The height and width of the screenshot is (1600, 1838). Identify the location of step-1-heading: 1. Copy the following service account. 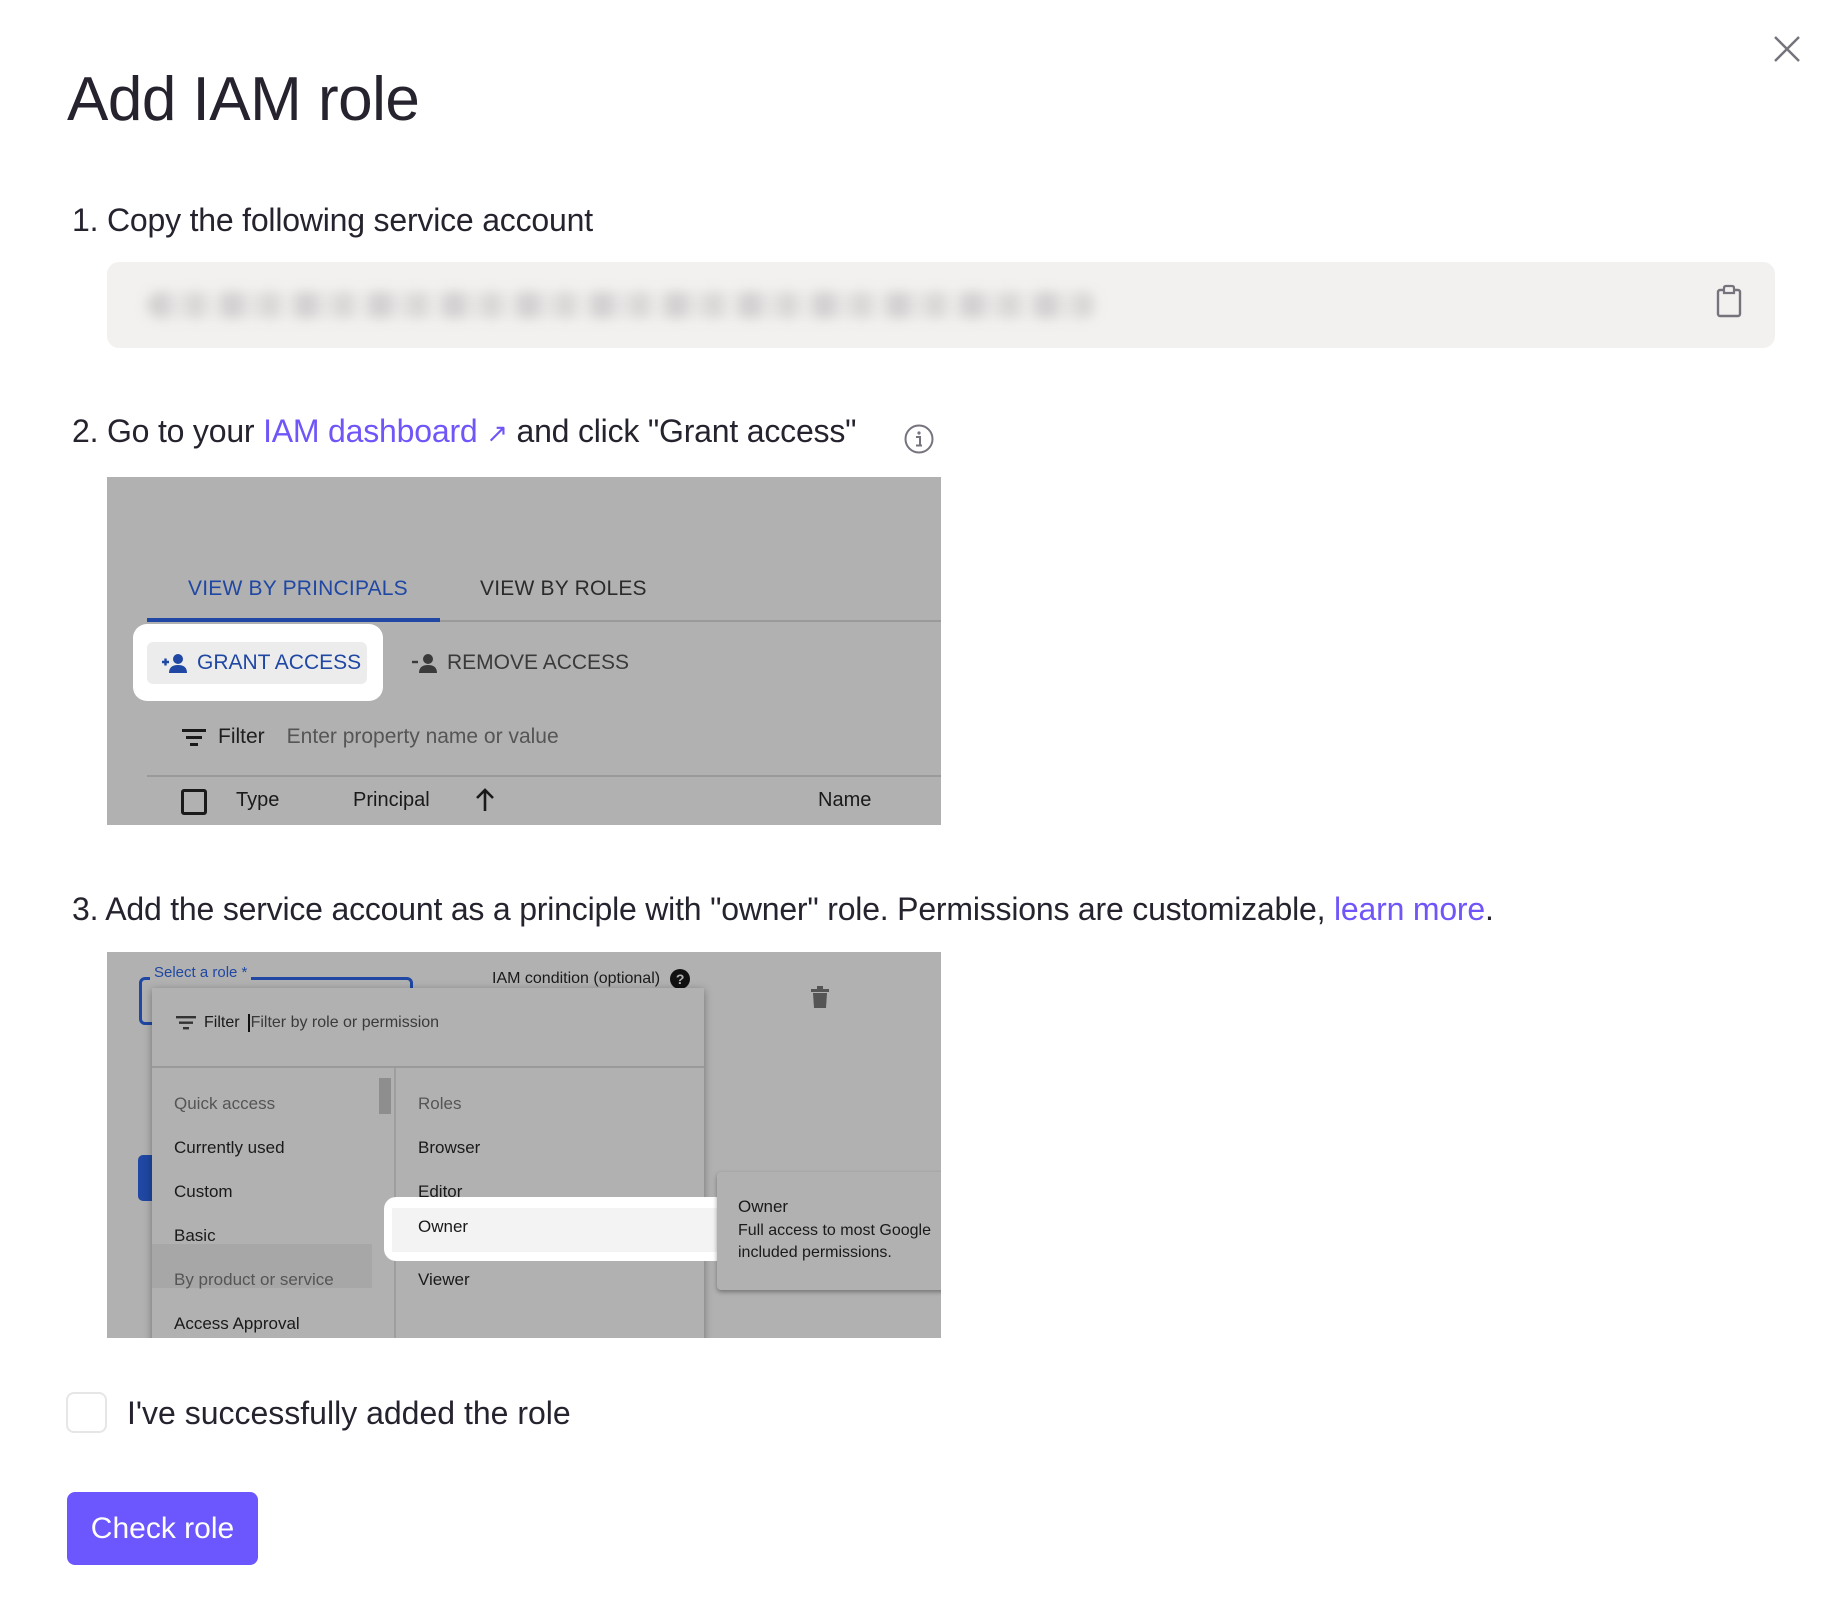
(332, 220).